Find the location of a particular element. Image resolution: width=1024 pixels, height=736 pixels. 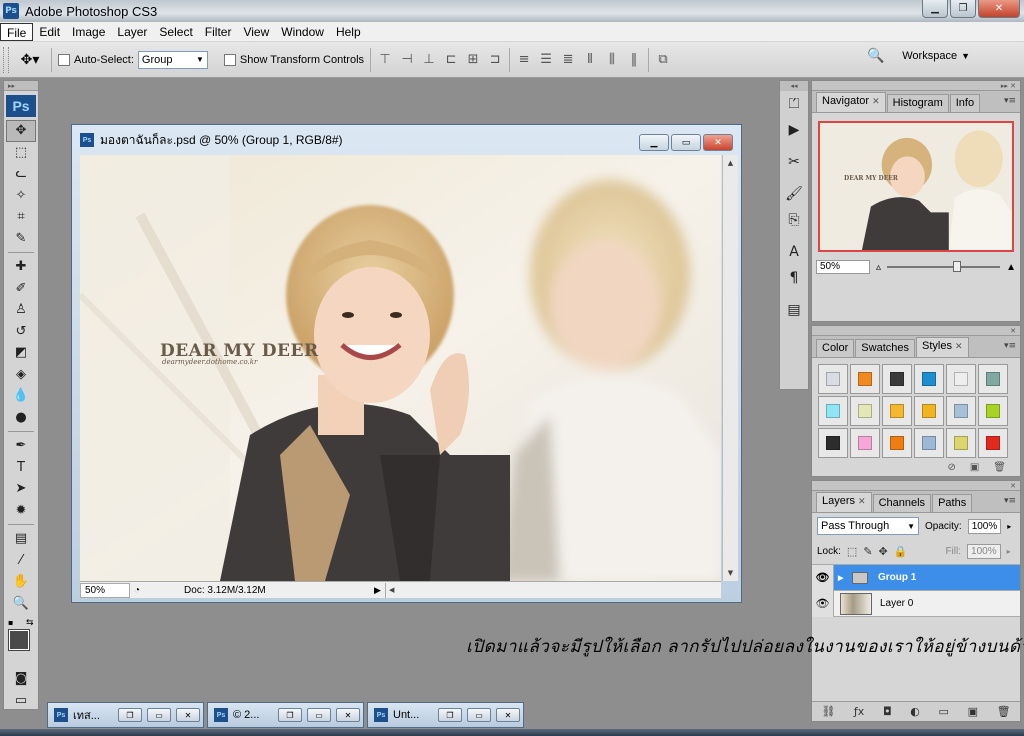

hand-tool-icon: ✋ is located at coordinates (21, 582).